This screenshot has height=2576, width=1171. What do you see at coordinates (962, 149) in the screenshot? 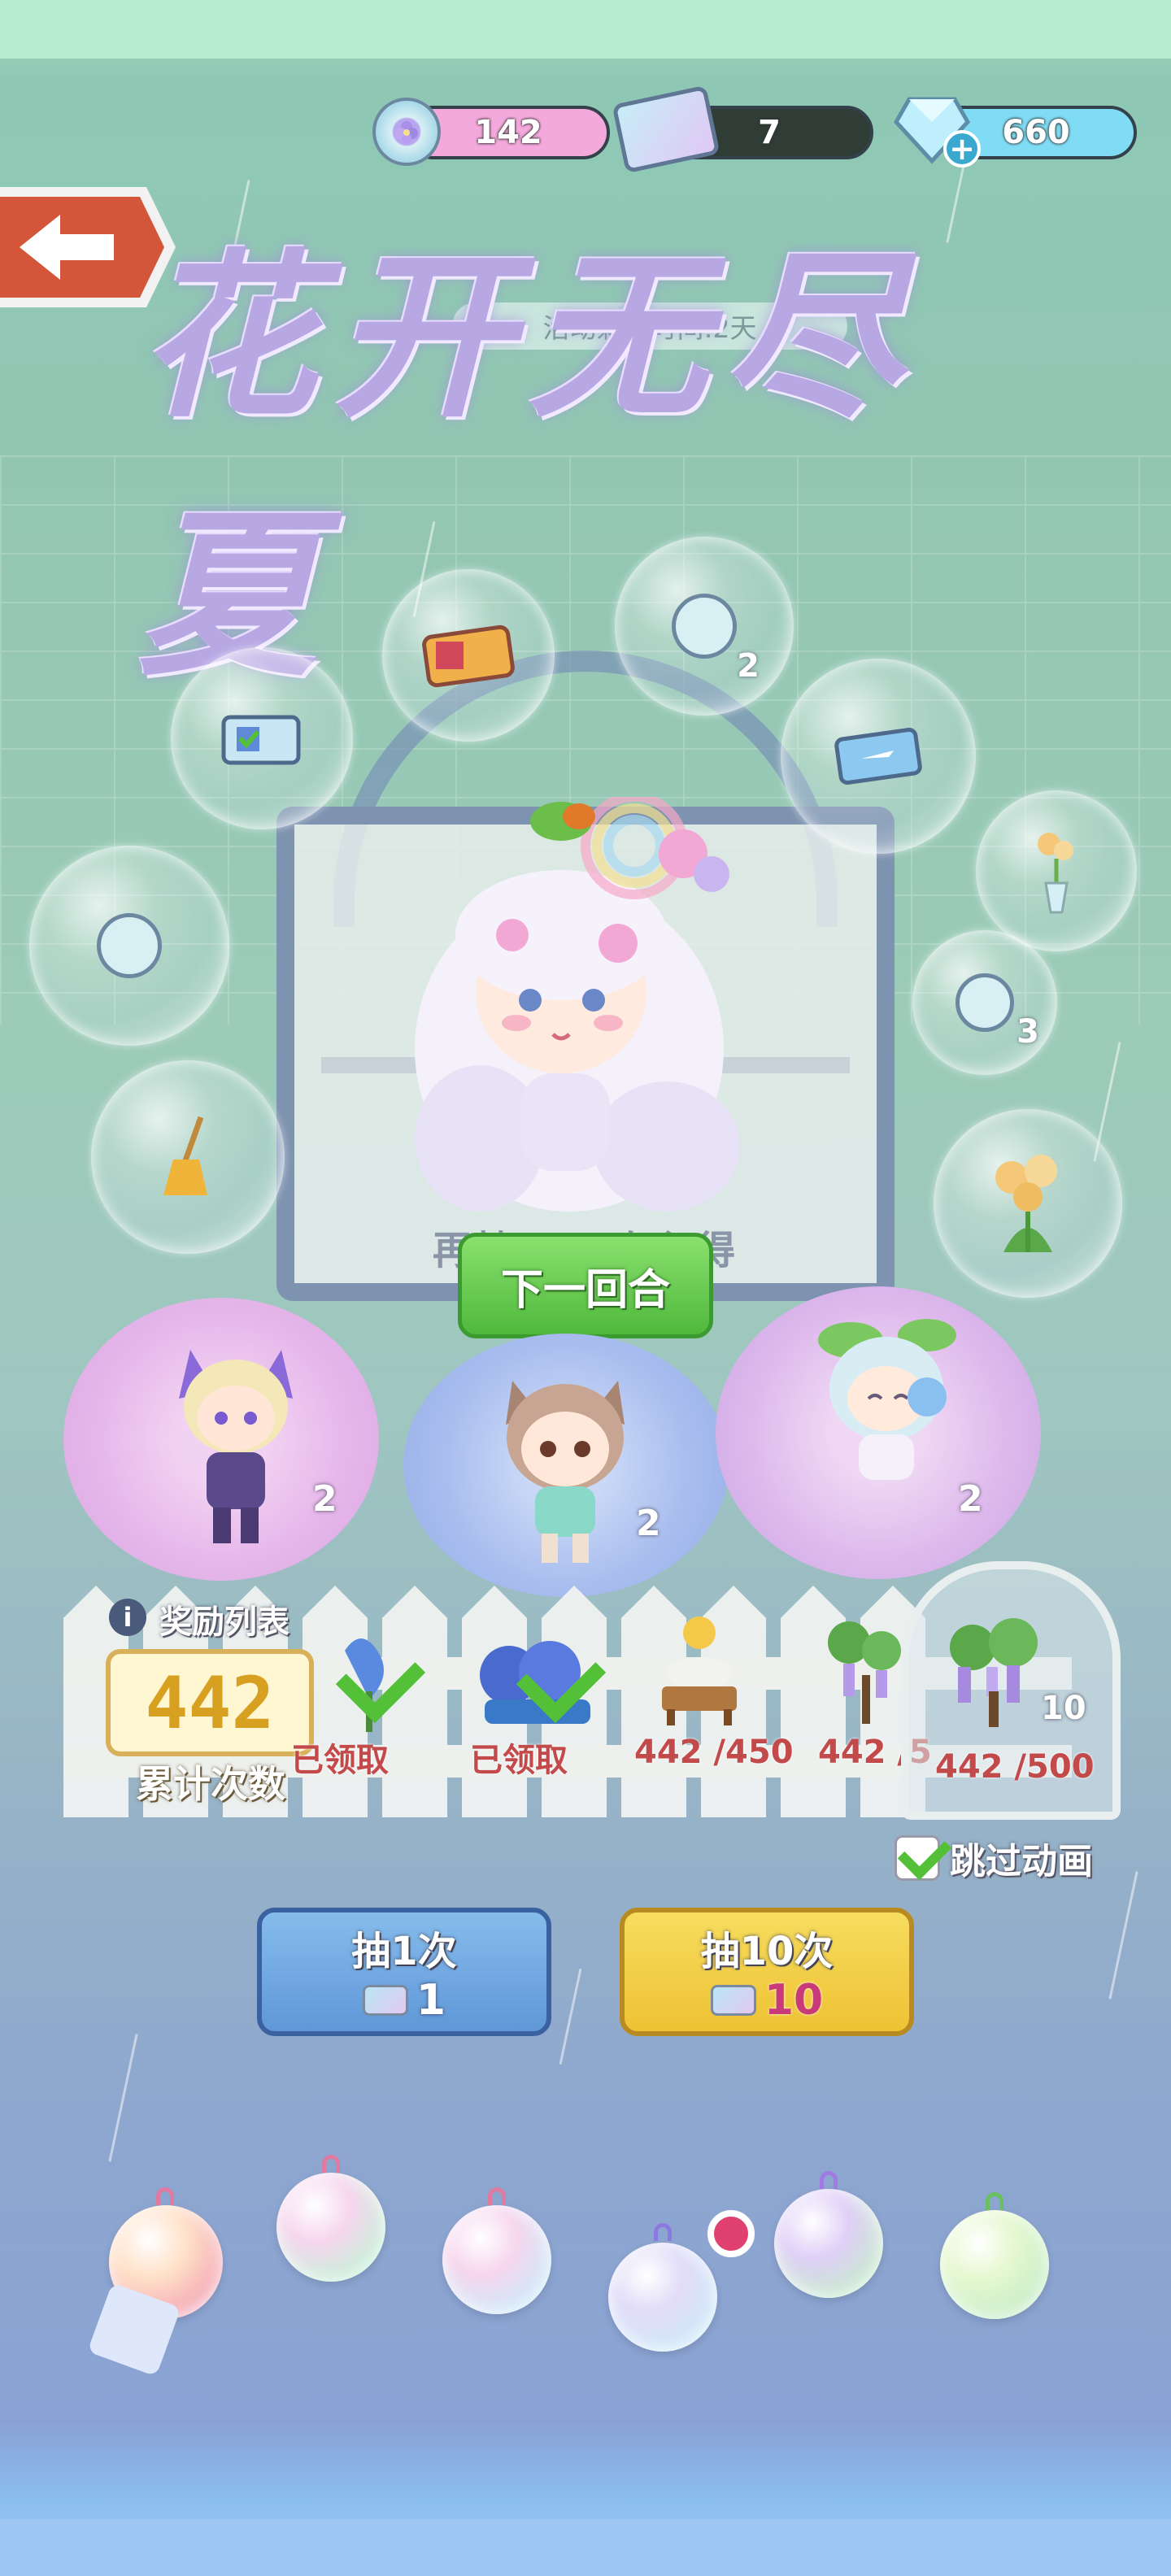
I see `add-diamond-icon: +` at bounding box center [962, 149].